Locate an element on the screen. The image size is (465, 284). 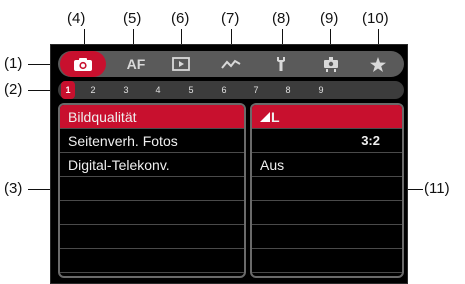
page-9: 9 is located at coordinates (321, 90).